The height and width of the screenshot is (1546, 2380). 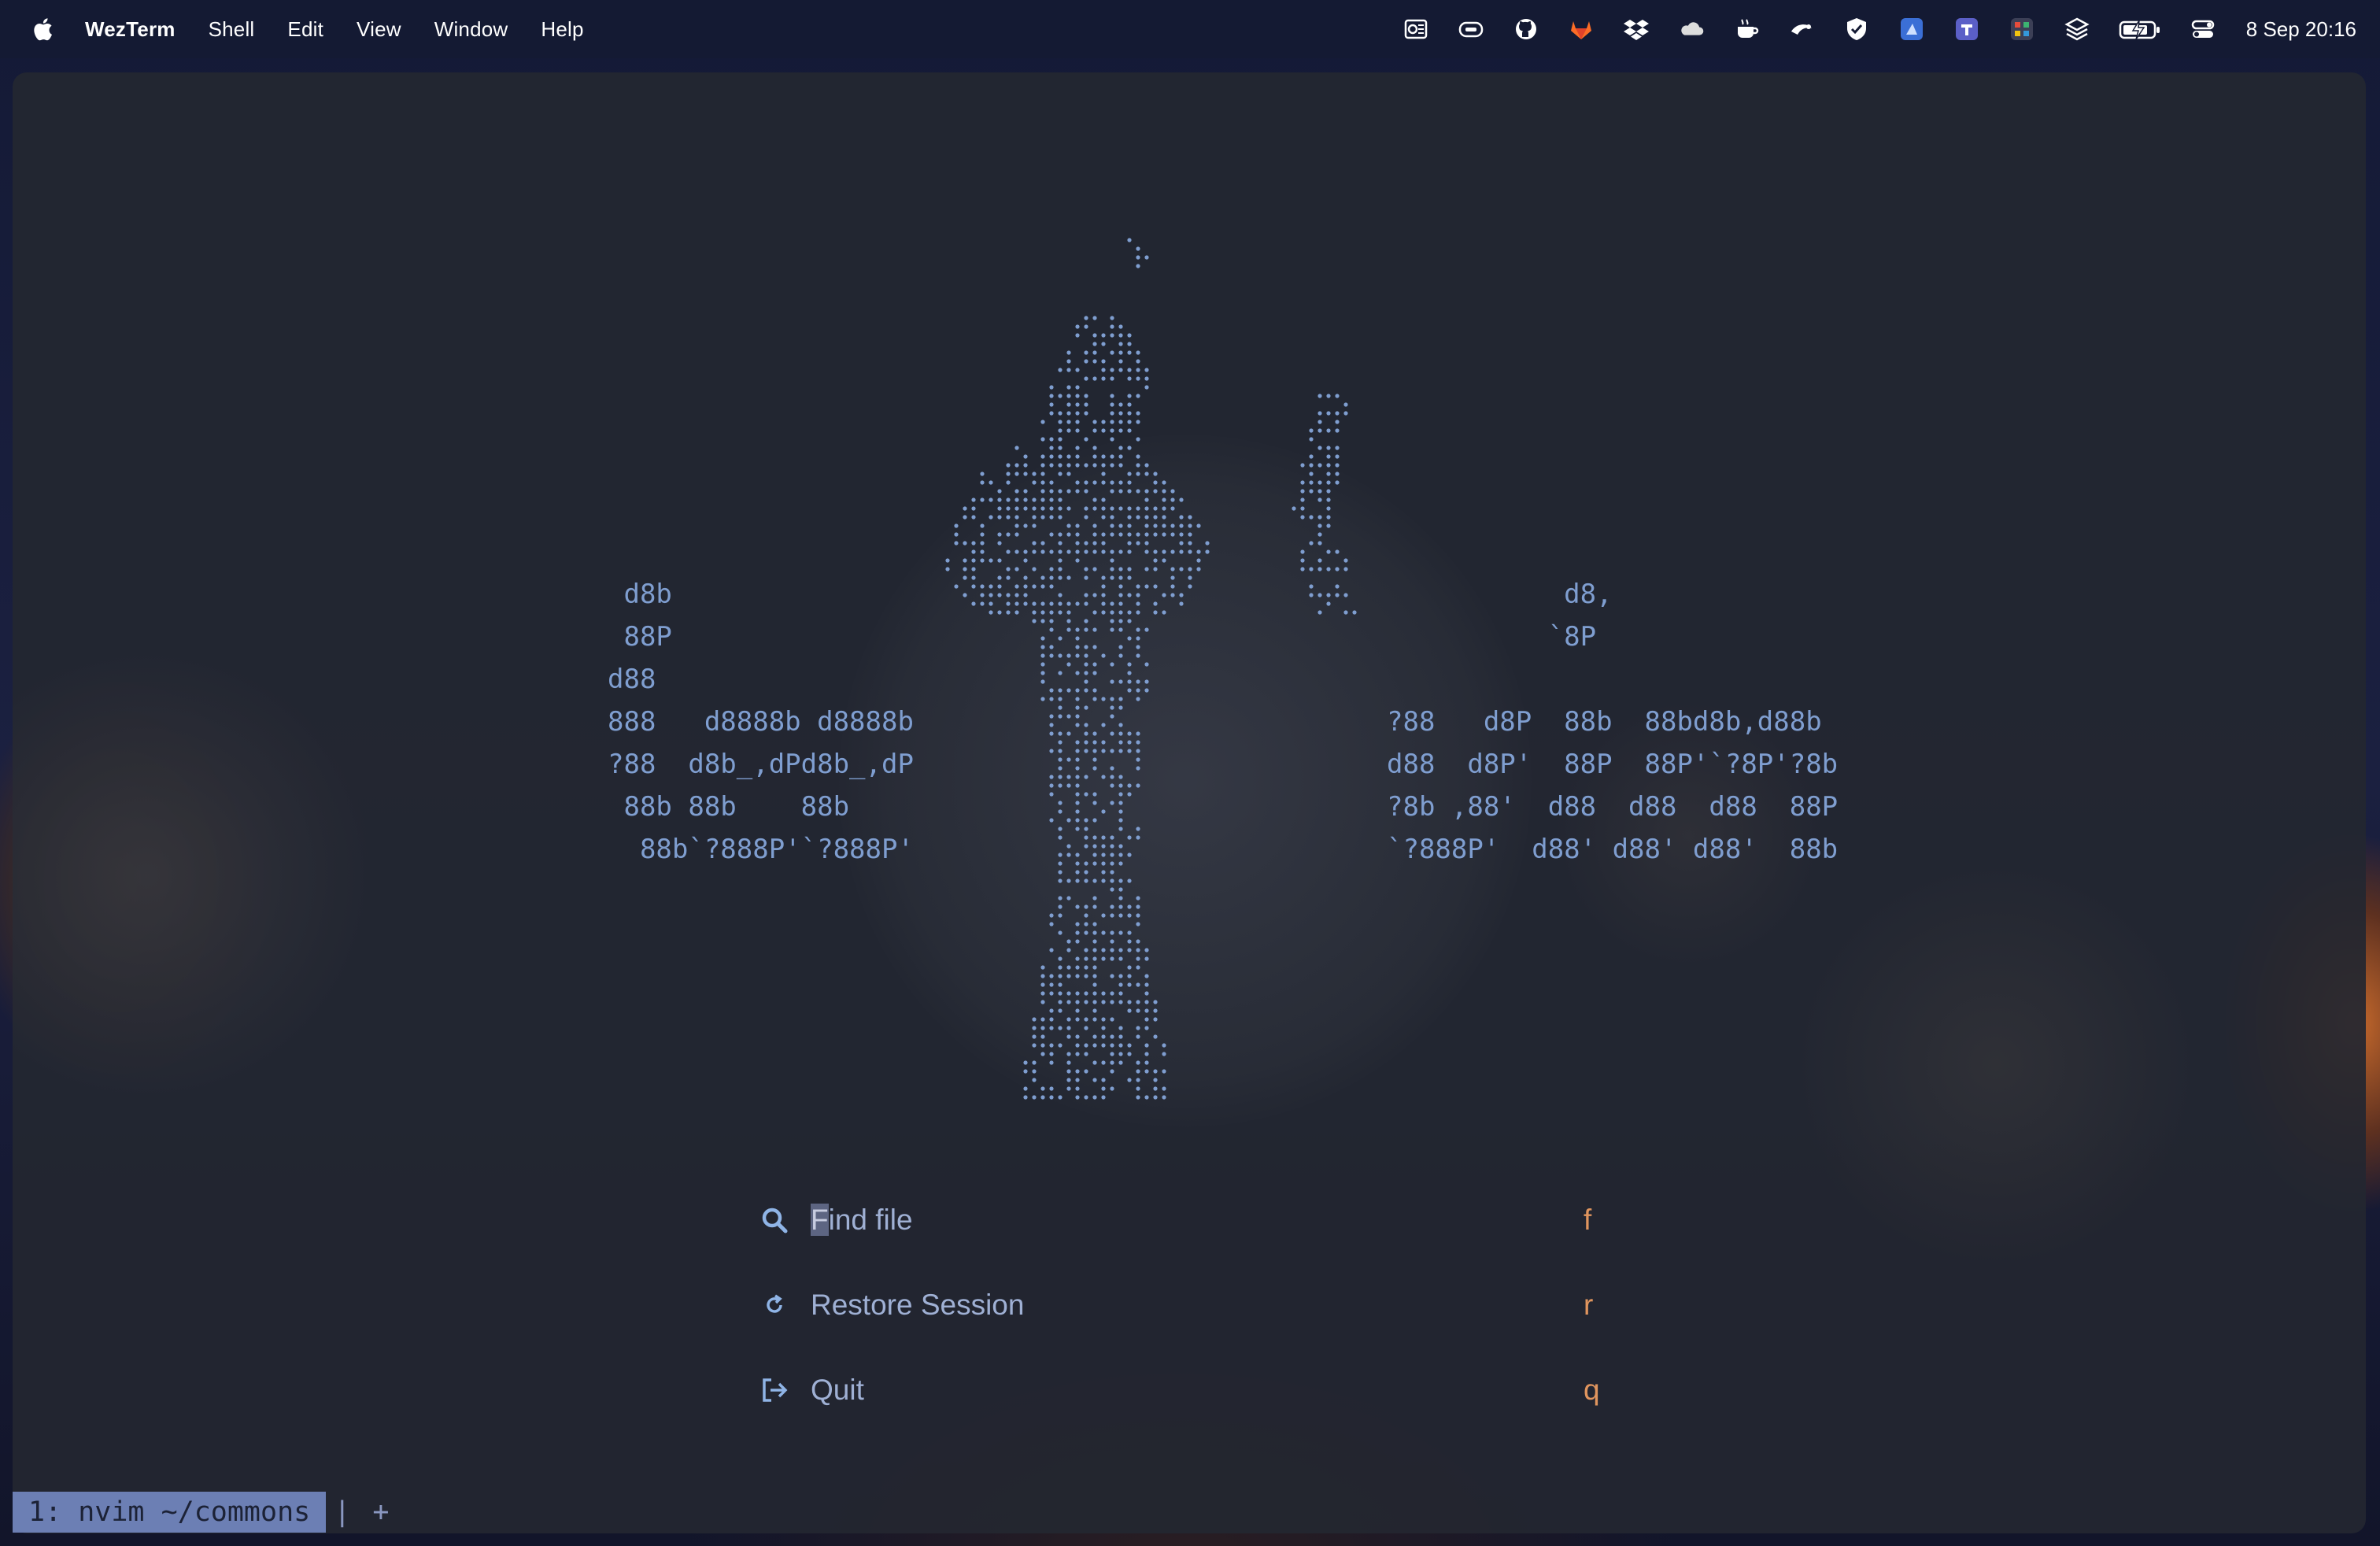 What do you see at coordinates (2077, 29) in the screenshot?
I see `layers-icon` at bounding box center [2077, 29].